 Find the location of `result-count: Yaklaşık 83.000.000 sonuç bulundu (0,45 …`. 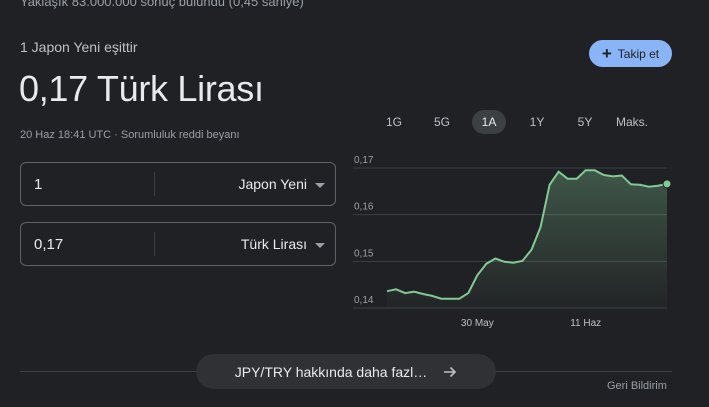

result-count: Yaklaşık 83.000.000 sonuç bulundu (0,45 … is located at coordinates (162, 4).